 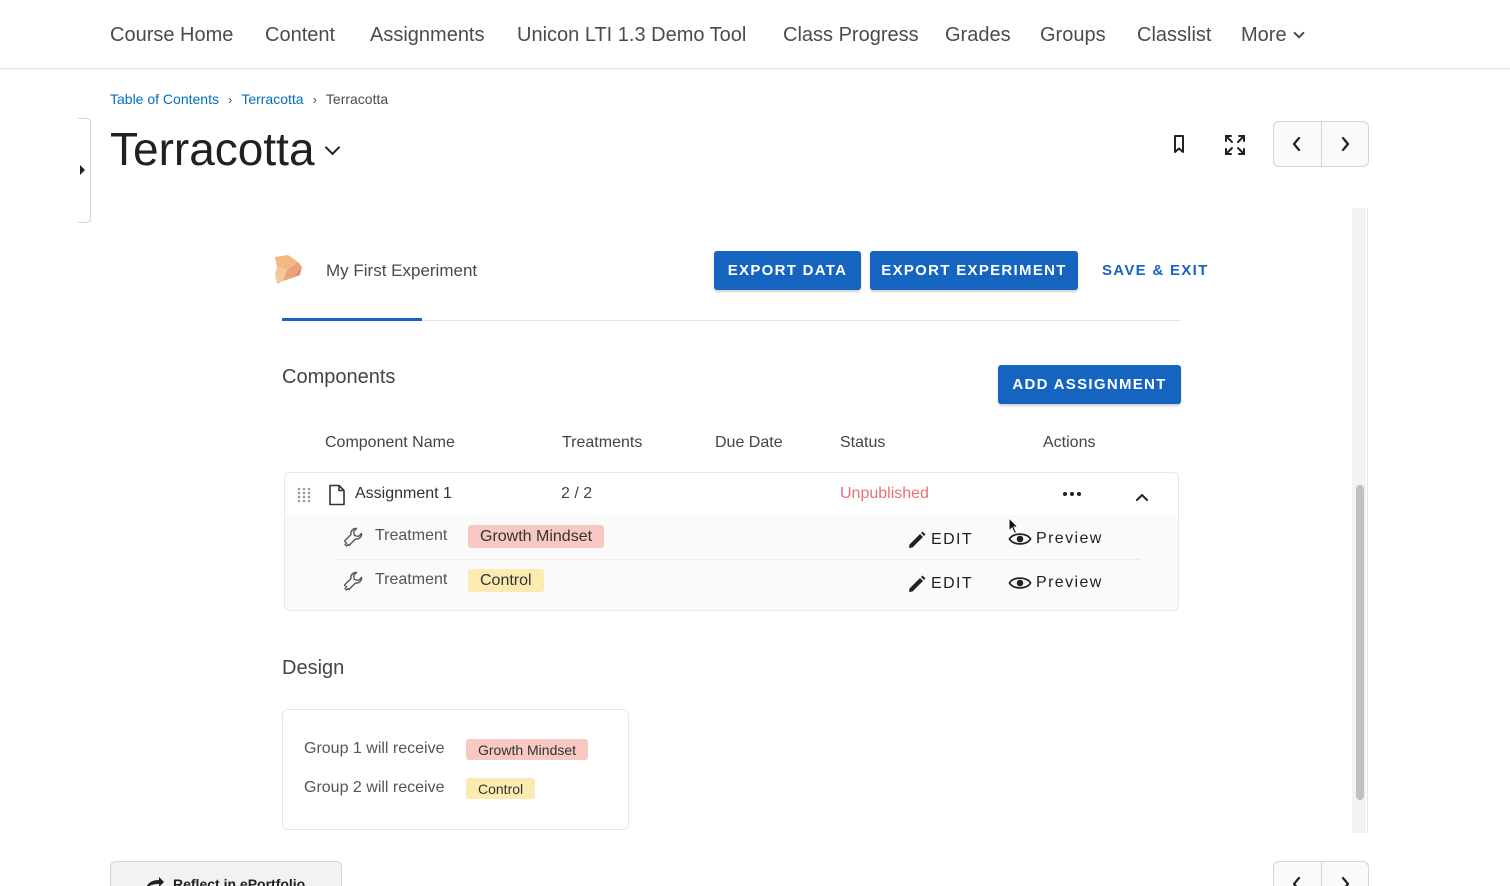 I want to click on nav-course-home: Course Home, so click(x=171, y=35).